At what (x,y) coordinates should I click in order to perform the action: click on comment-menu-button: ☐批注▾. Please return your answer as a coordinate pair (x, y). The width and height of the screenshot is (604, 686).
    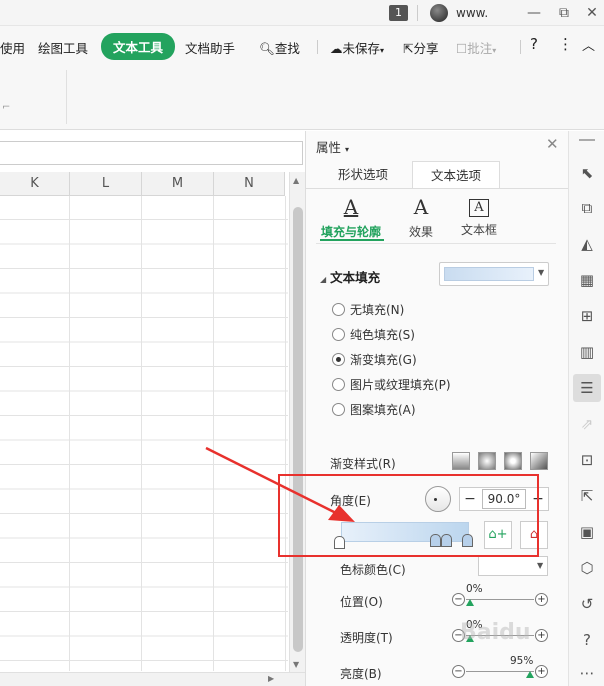
    Looking at the image, I should click on (476, 47).